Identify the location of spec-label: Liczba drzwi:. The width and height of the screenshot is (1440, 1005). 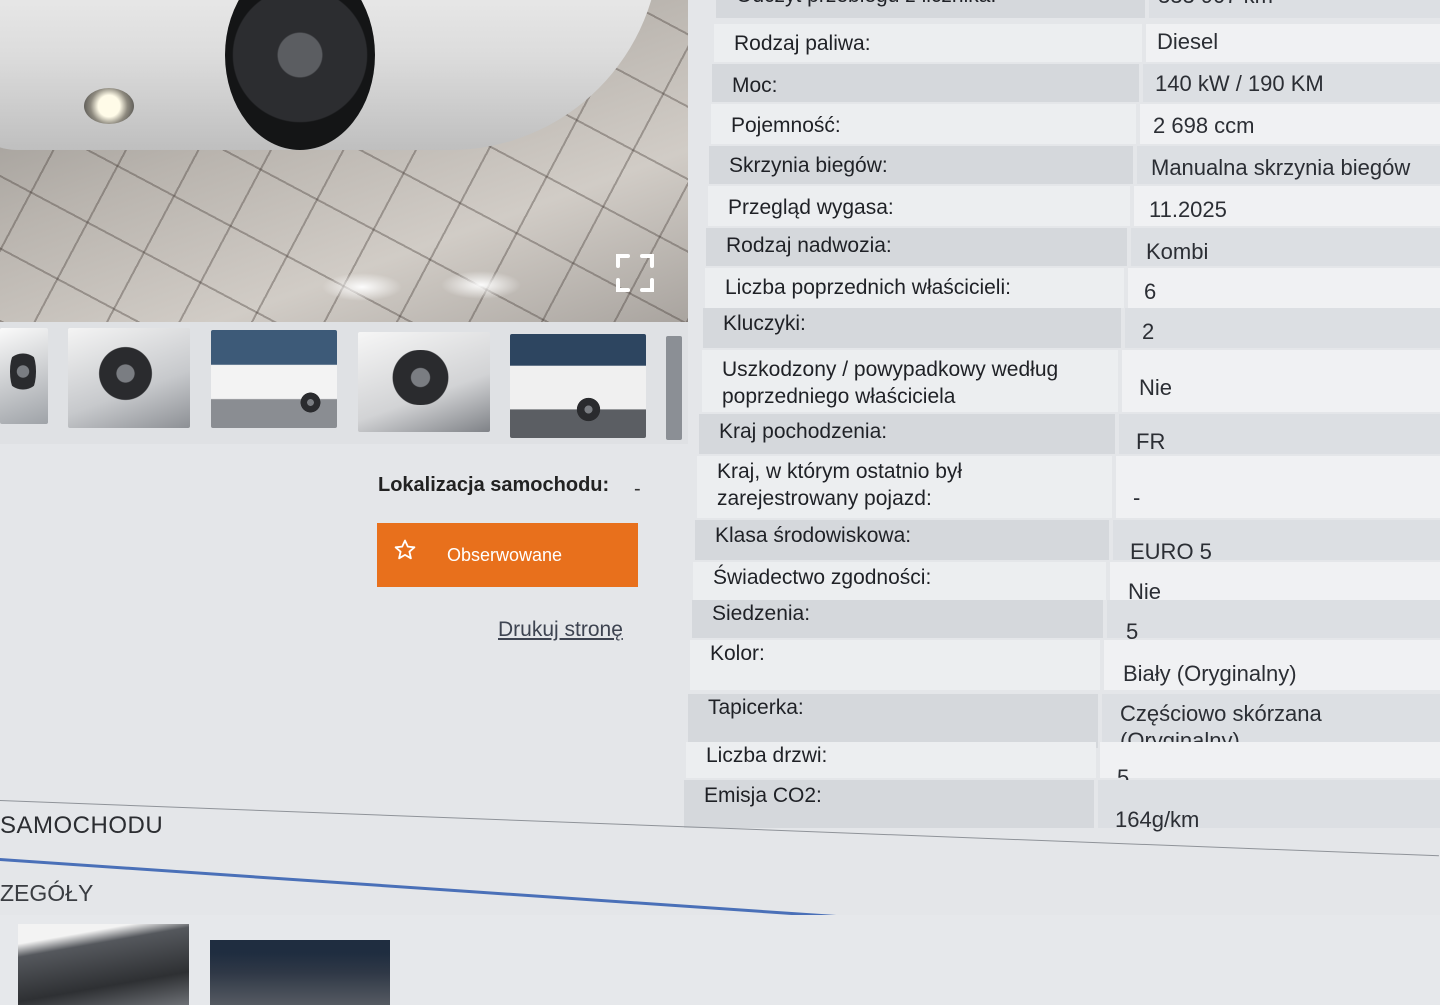
(767, 755).